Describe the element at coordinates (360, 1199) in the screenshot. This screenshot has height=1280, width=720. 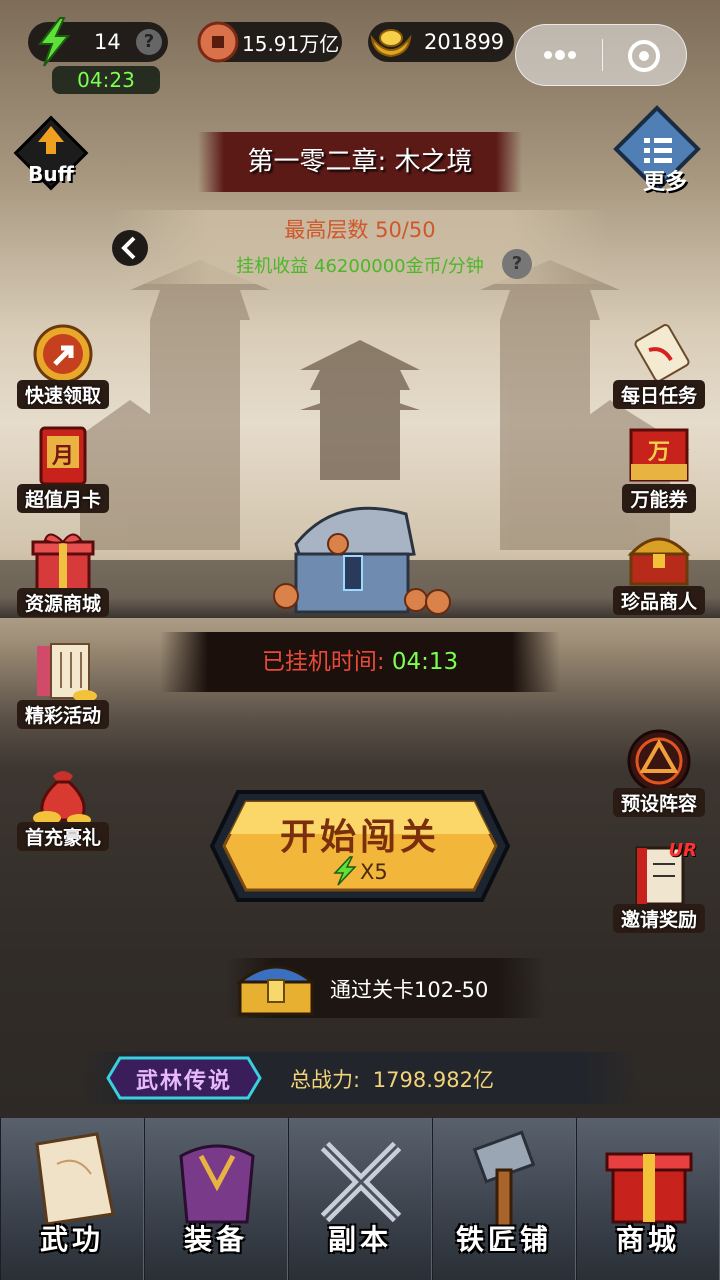
I see `nav-dungeon: 副本` at that location.